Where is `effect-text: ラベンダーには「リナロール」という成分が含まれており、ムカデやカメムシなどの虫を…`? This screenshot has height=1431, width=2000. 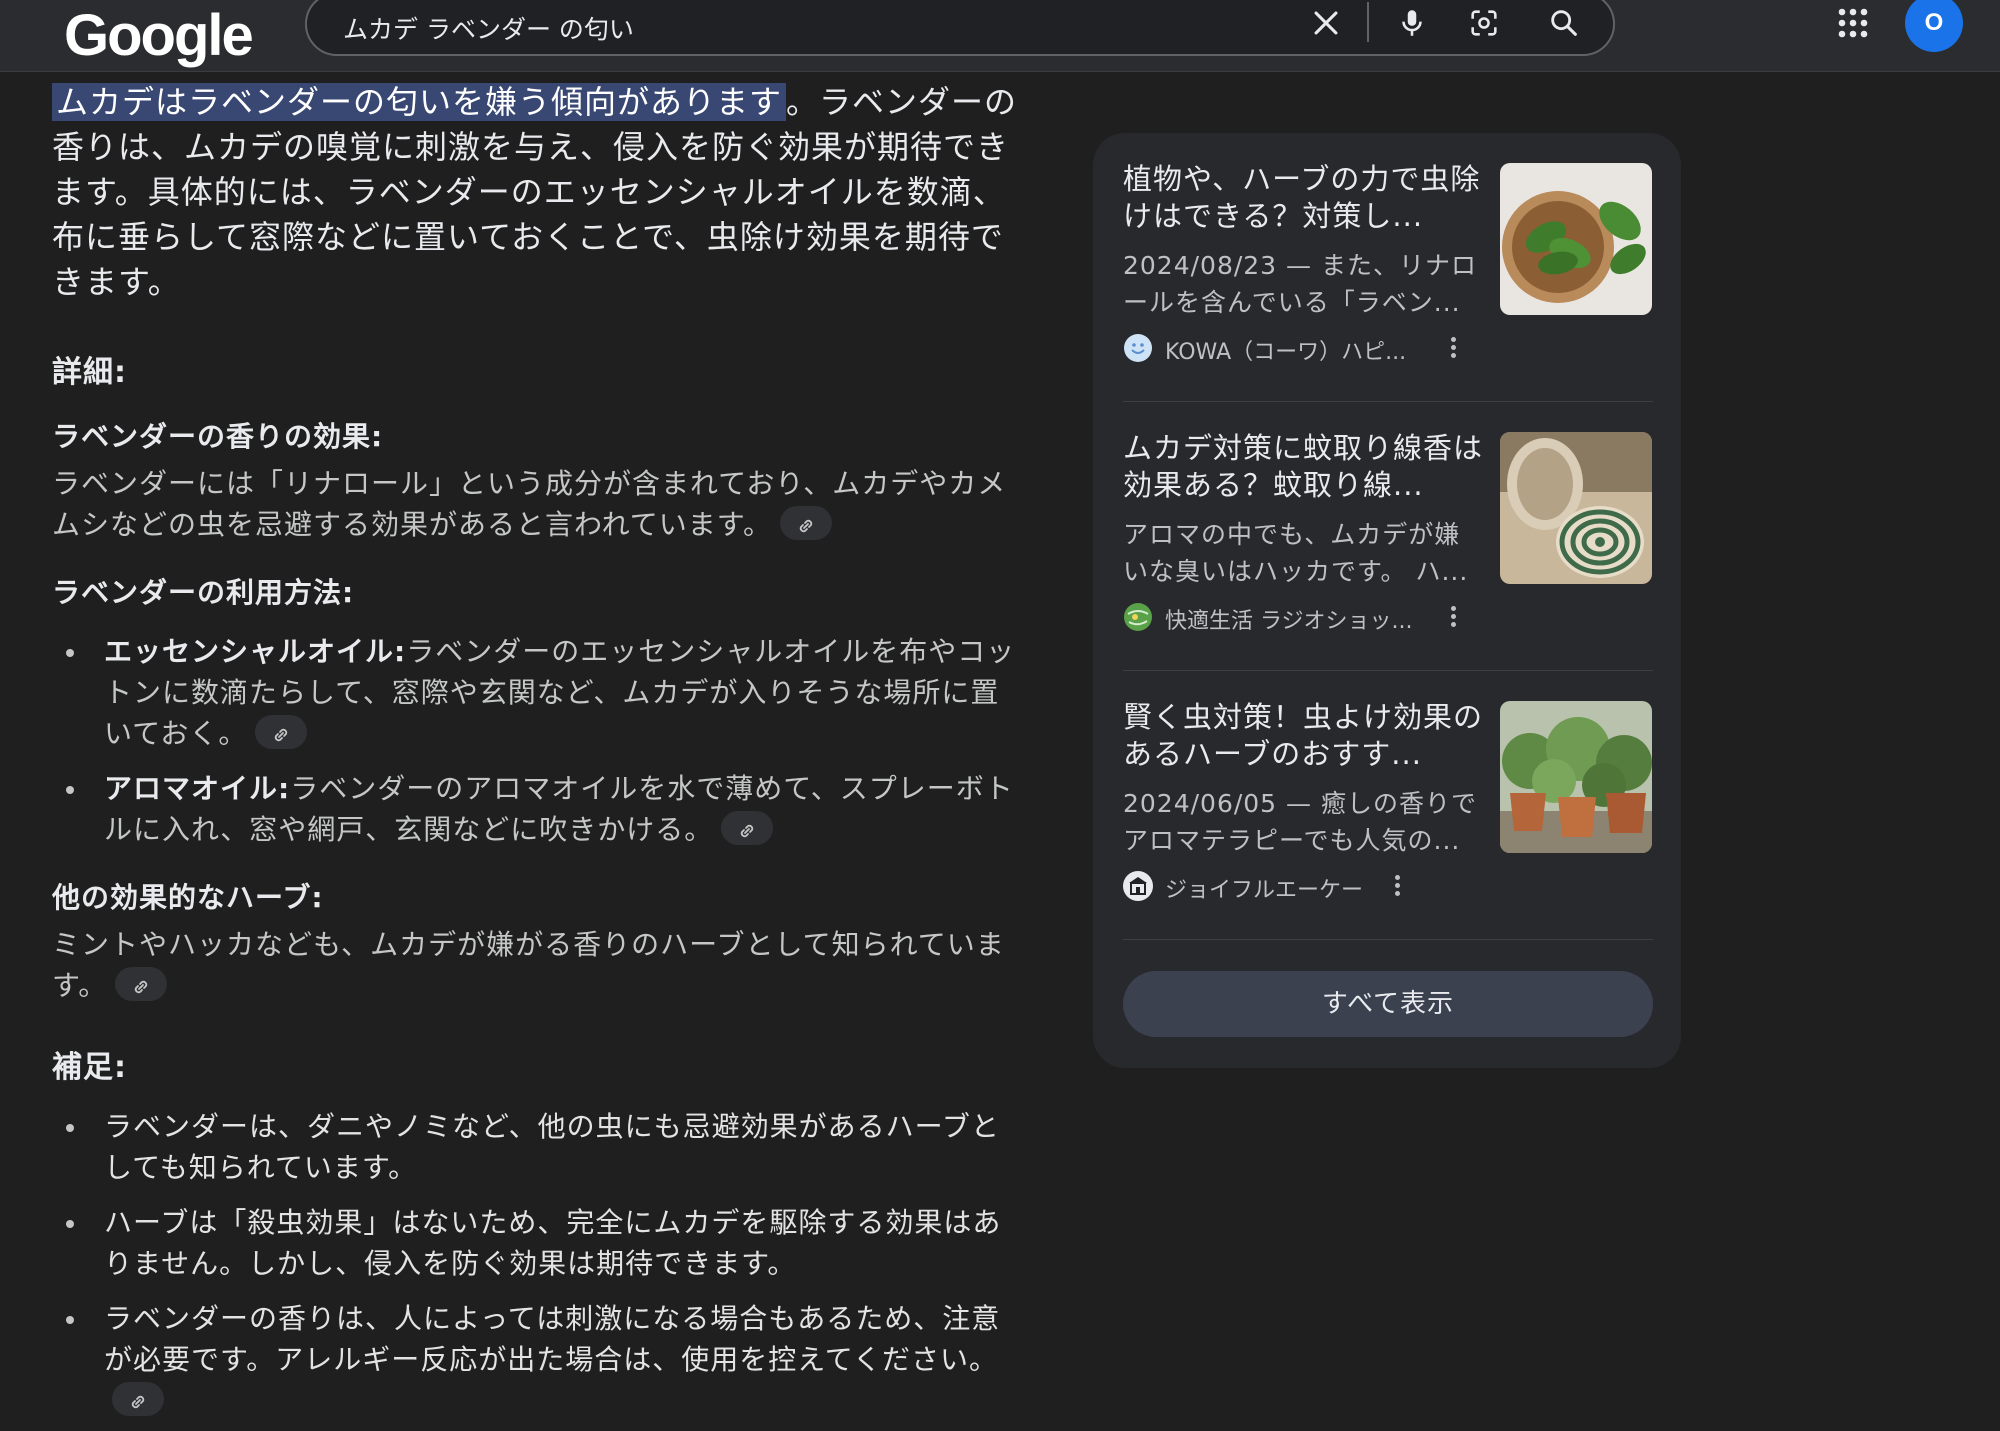 effect-text: ラベンダーには「リナロール」という成分が含まれており、ムカデやカメムシなどの虫を… is located at coordinates (529, 504).